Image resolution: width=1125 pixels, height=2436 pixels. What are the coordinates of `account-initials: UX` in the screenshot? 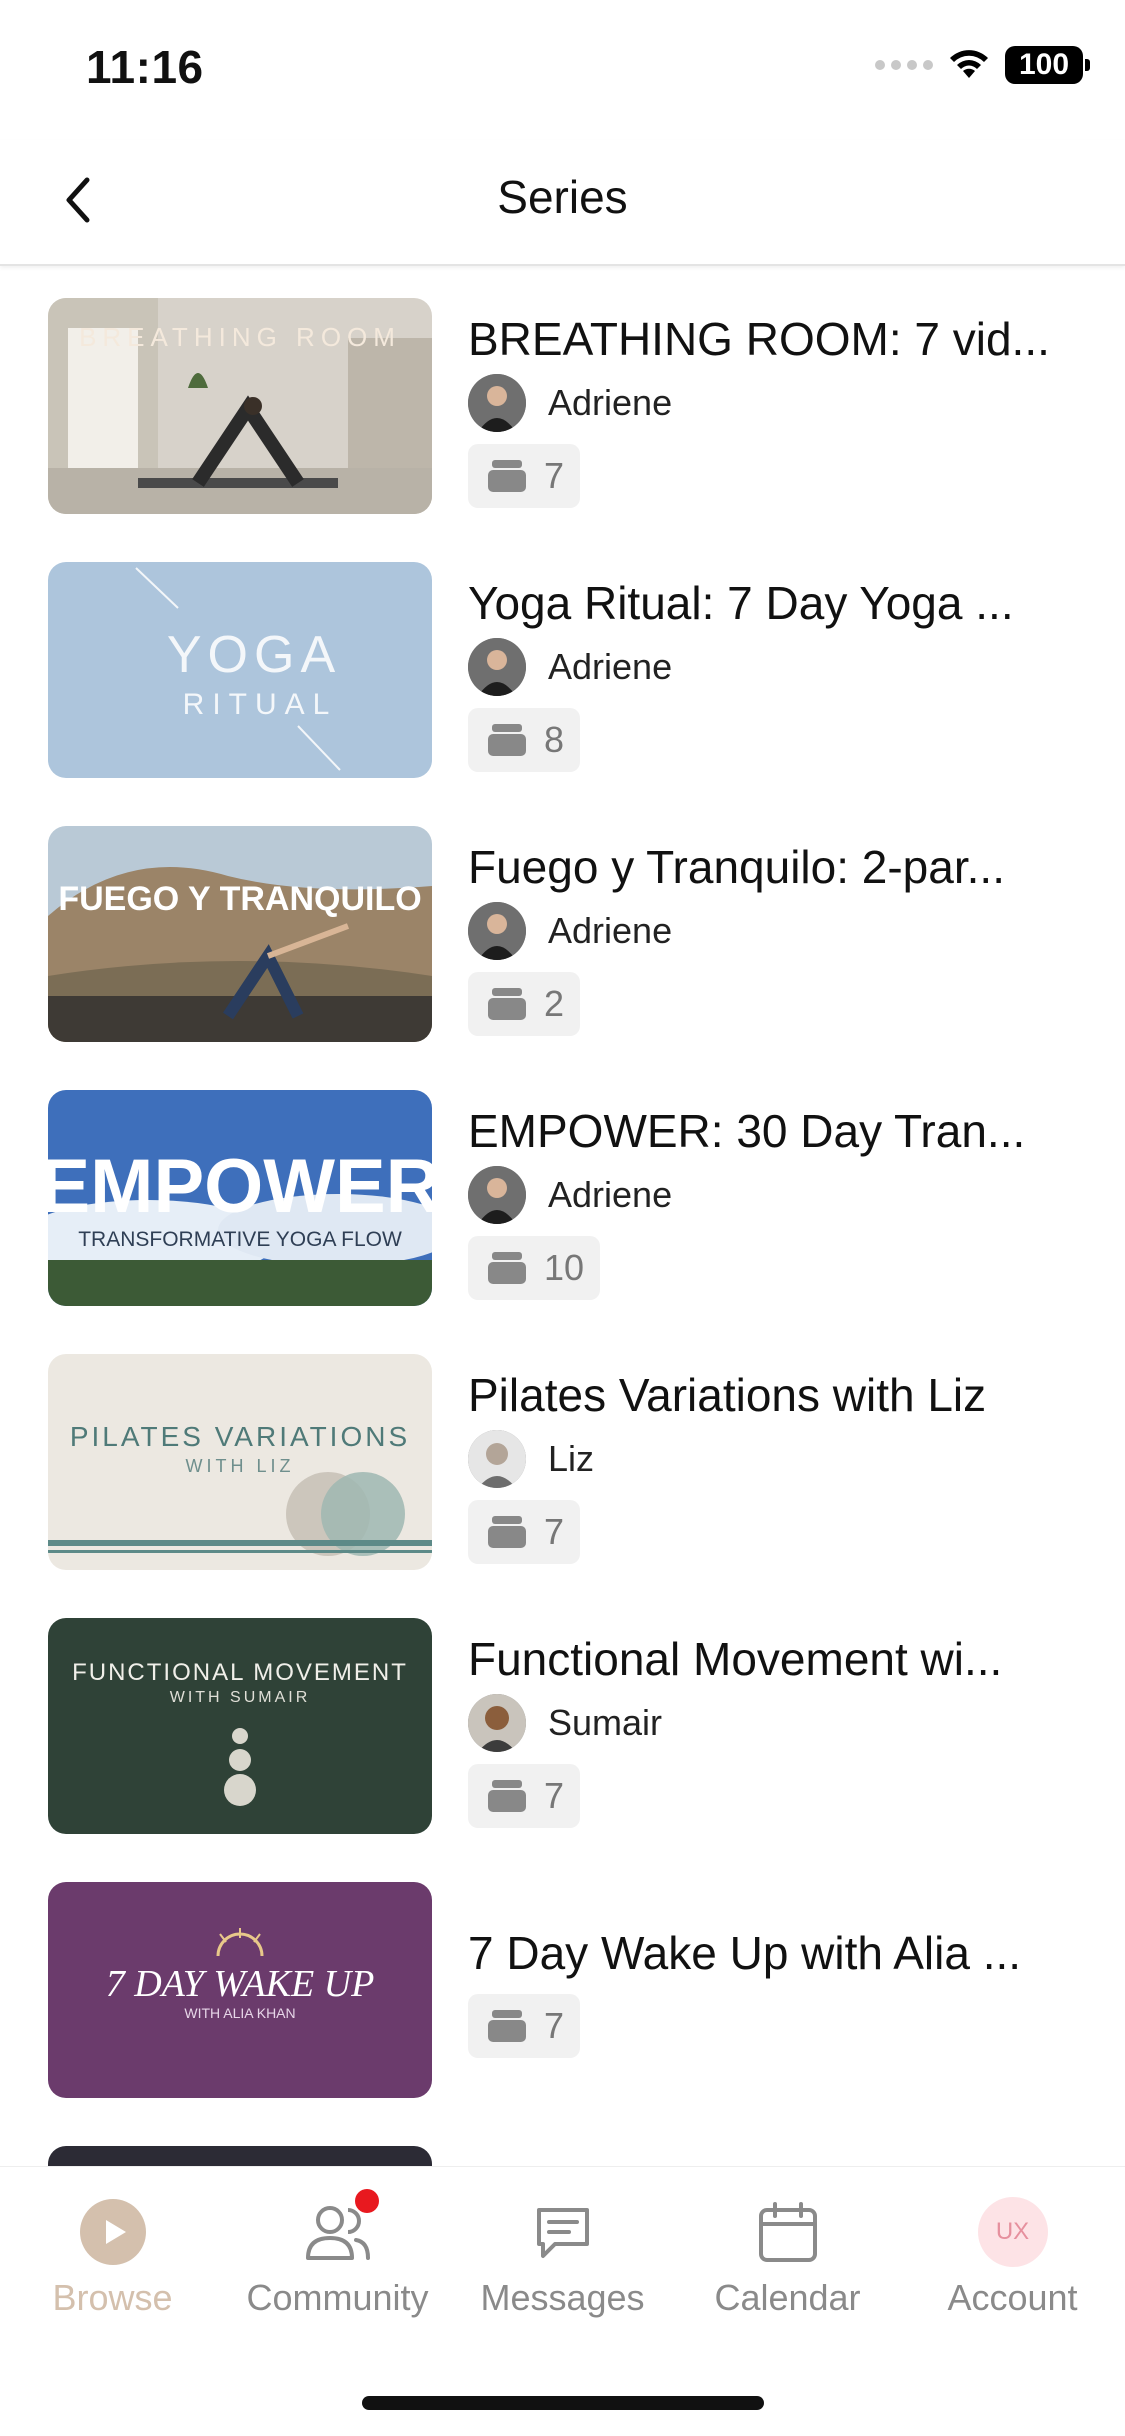 It's located at (1012, 2232).